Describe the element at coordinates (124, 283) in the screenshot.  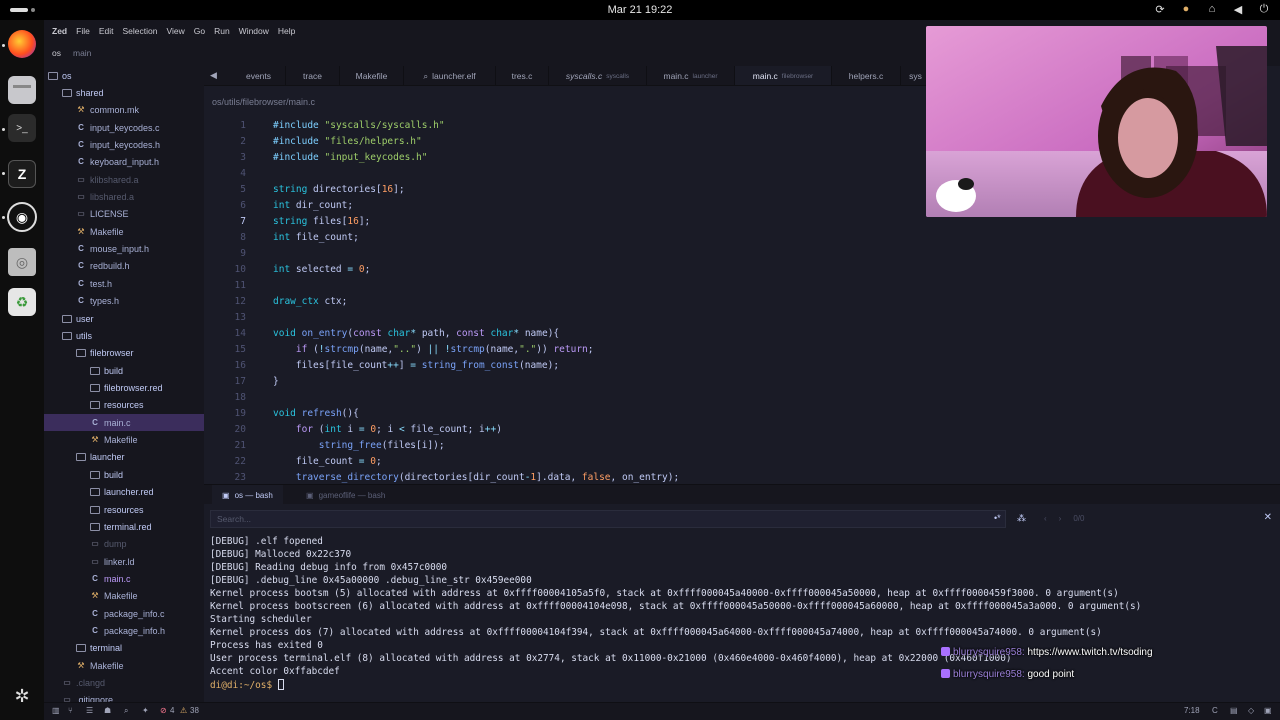
I see `project-tree-item: Ctest.h` at that location.